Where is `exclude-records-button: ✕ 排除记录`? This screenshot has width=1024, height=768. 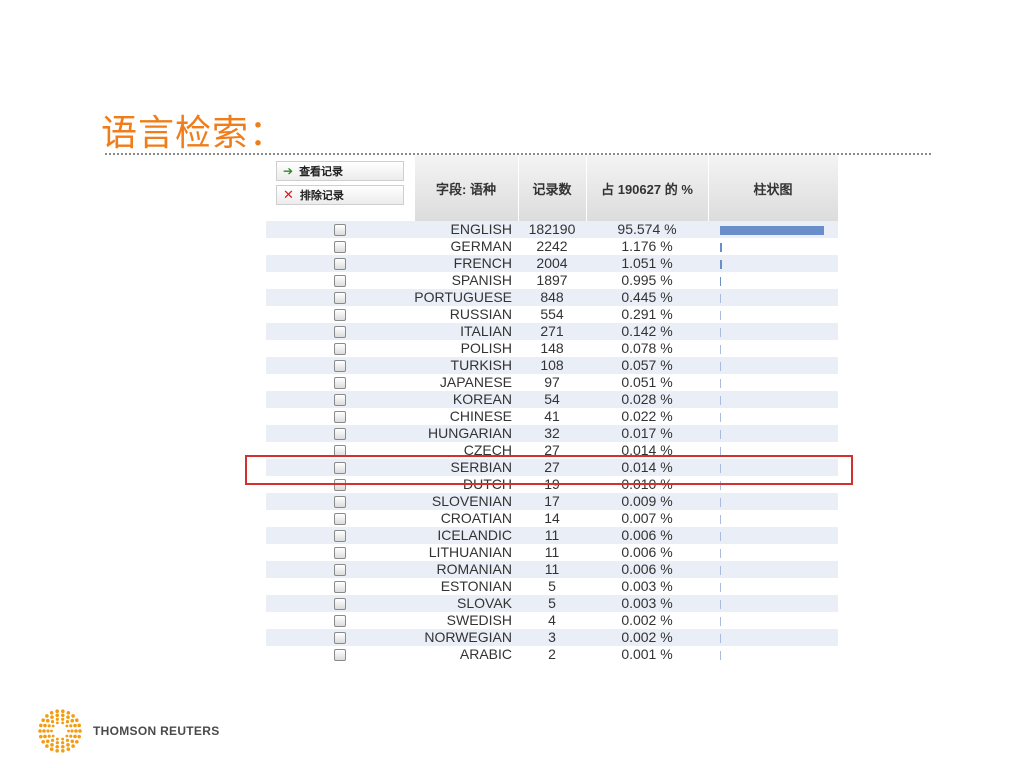
exclude-records-button: ✕ 排除记录 is located at coordinates (340, 195).